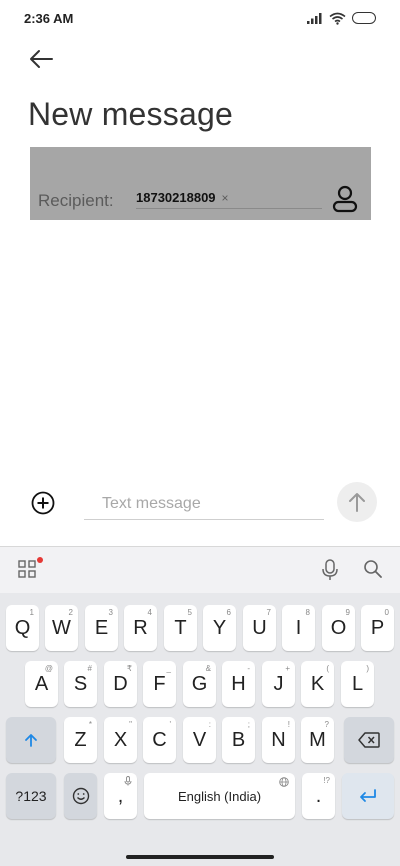  Describe the element at coordinates (238, 684) in the screenshot. I see `key-h: H-` at that location.